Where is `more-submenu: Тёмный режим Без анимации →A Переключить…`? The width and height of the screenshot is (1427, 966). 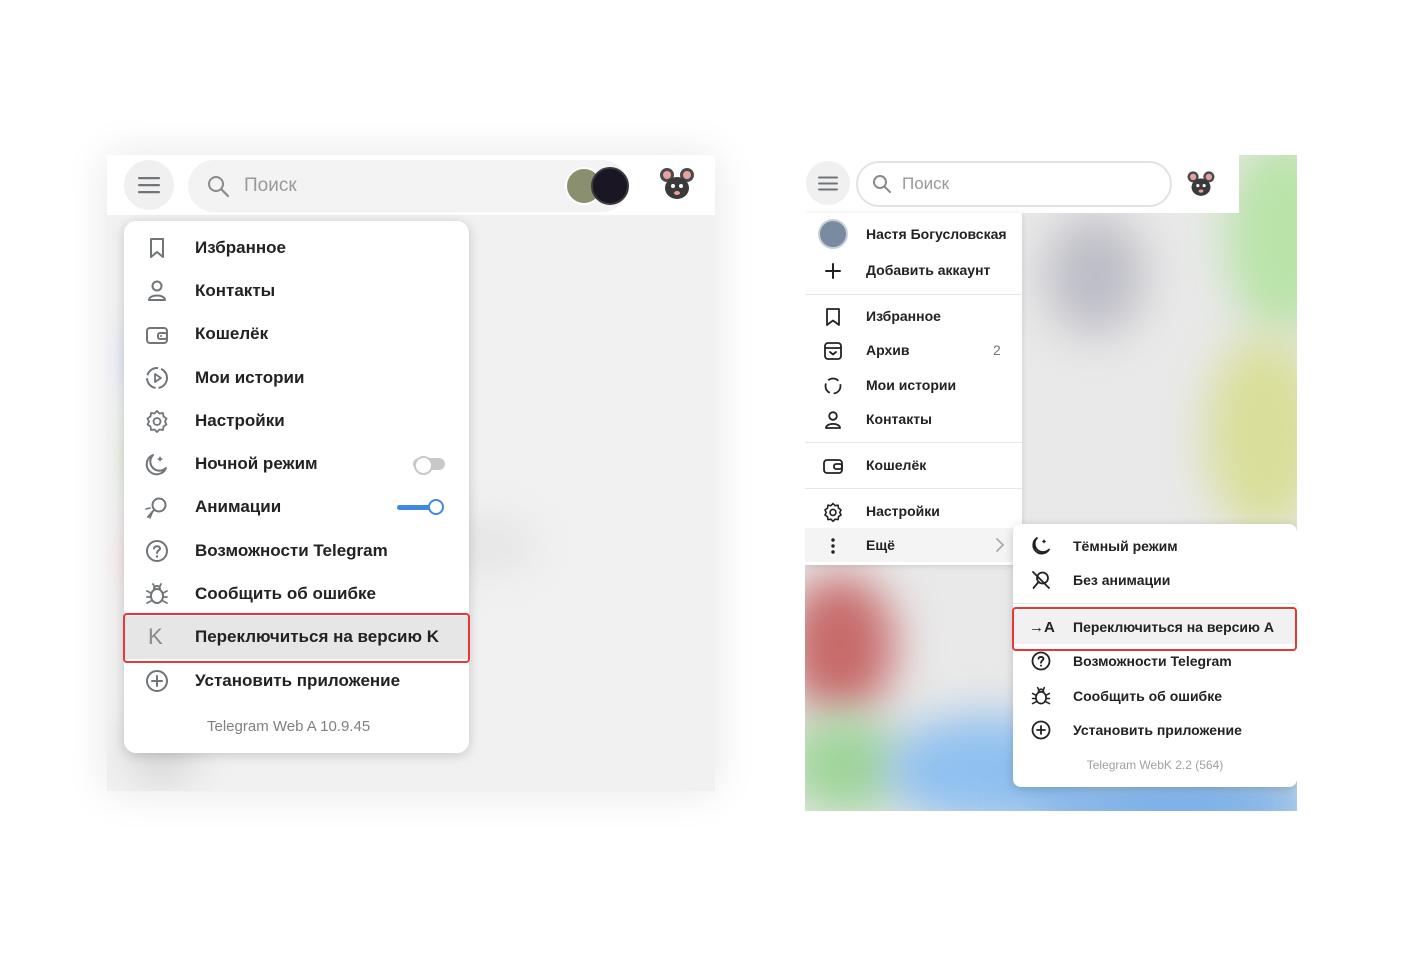 more-submenu: Тёмный режим Без анимации →A Переключить… is located at coordinates (1155, 655).